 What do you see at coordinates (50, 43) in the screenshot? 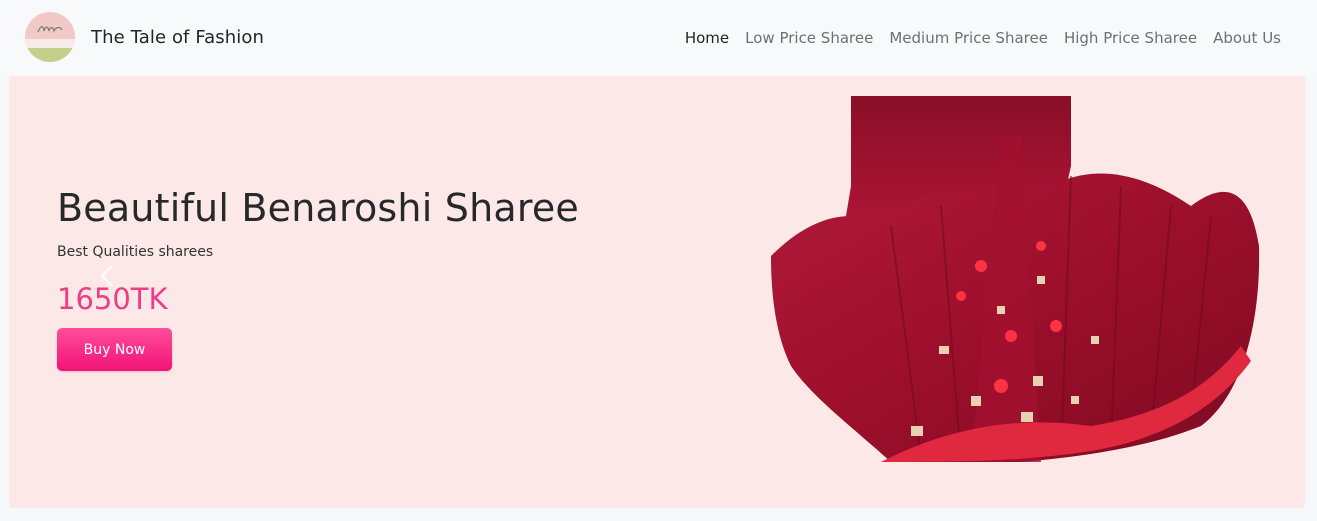
I see `logo-text-band` at bounding box center [50, 43].